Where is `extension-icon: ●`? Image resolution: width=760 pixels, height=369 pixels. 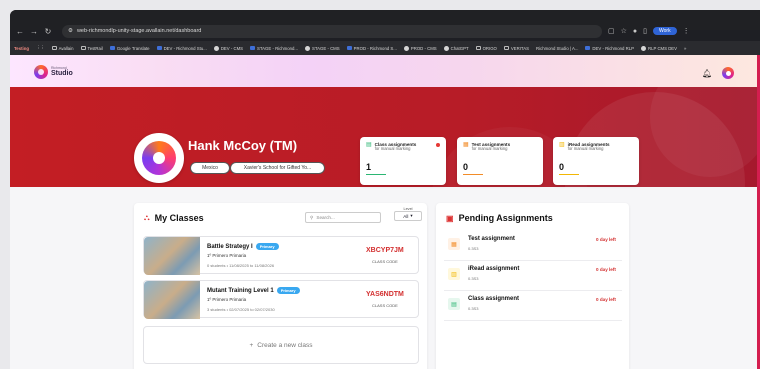 extension-icon: ● is located at coordinates (635, 31).